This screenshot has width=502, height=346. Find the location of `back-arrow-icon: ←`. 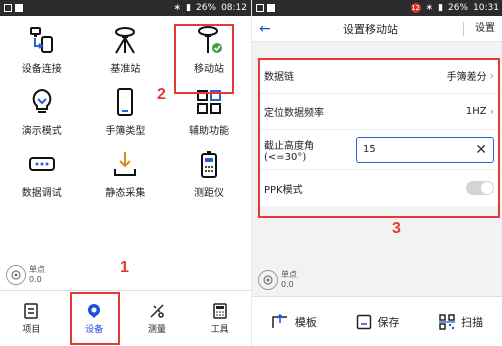

back-arrow-icon: ← is located at coordinates (265, 29).